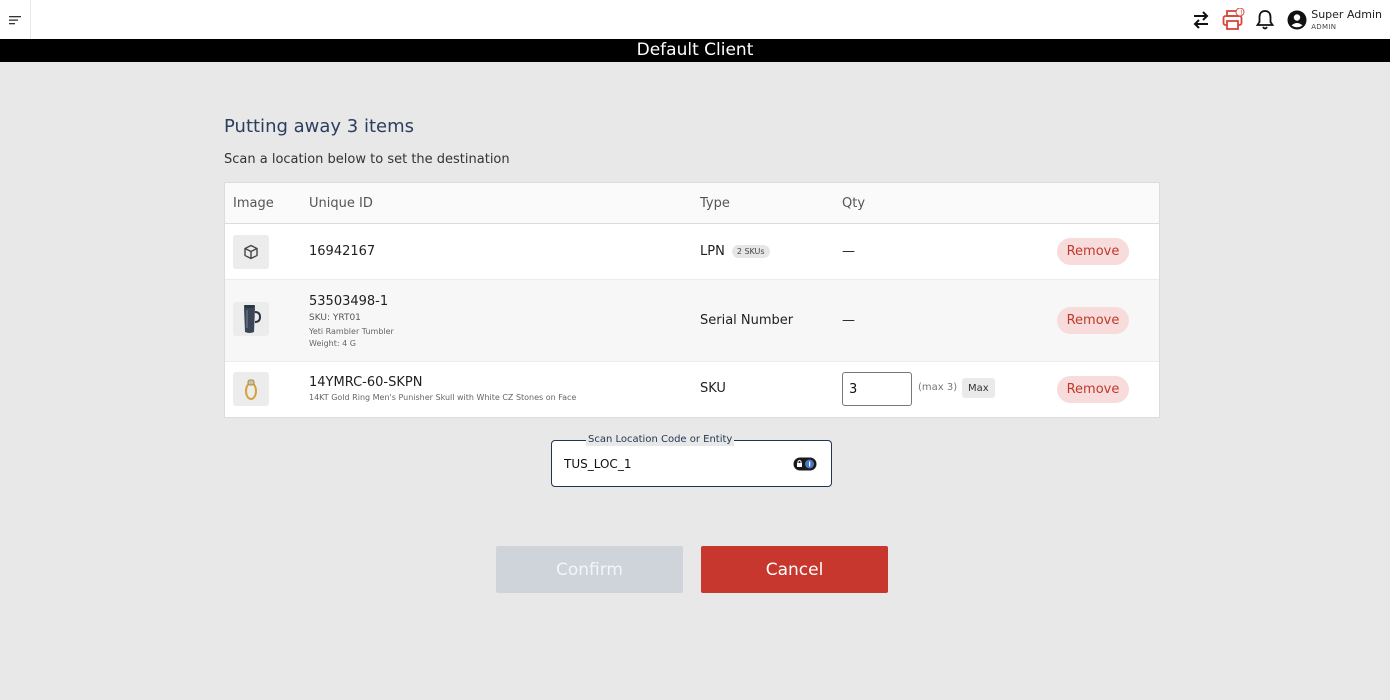 This screenshot has width=1390, height=700. I want to click on table-header: Image Unique ID Type Qty, so click(692, 203).